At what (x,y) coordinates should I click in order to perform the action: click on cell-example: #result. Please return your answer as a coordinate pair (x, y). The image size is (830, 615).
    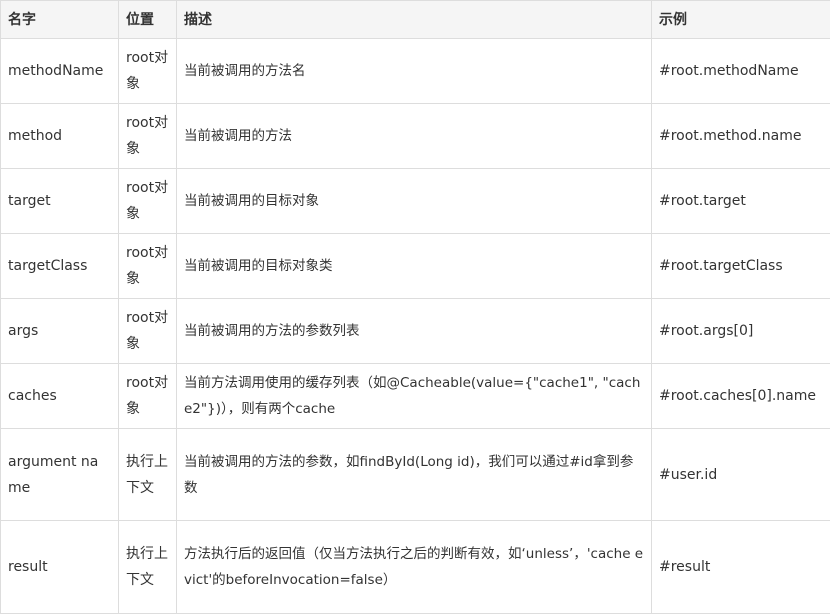
    Looking at the image, I should click on (740, 567).